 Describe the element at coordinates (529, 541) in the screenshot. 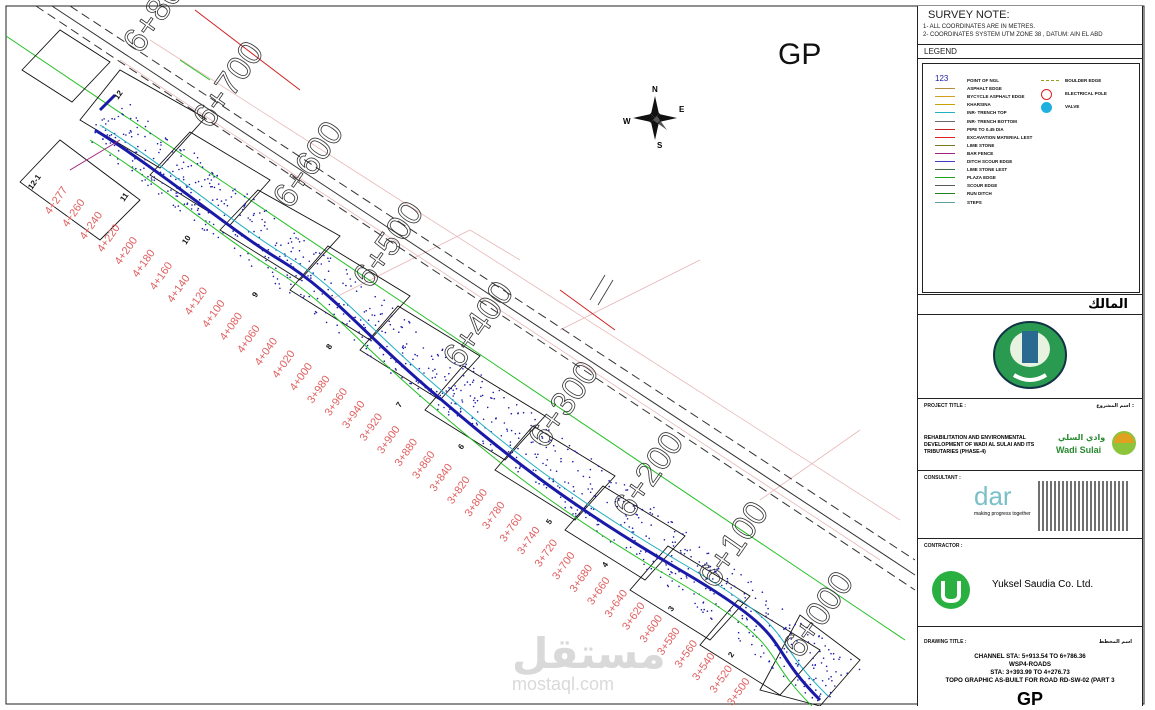

I see `chainage-left-label: 3+740` at that location.